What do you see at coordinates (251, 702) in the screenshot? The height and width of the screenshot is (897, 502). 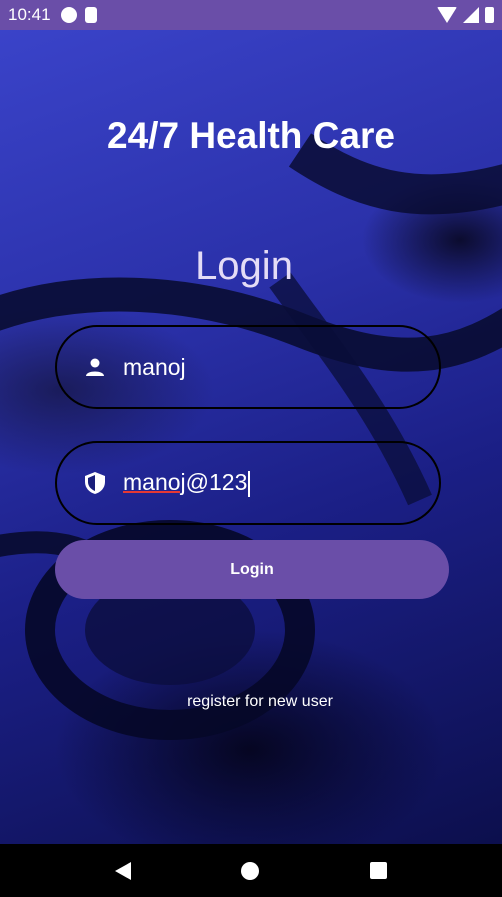 I see `register-link: register for new user` at bounding box center [251, 702].